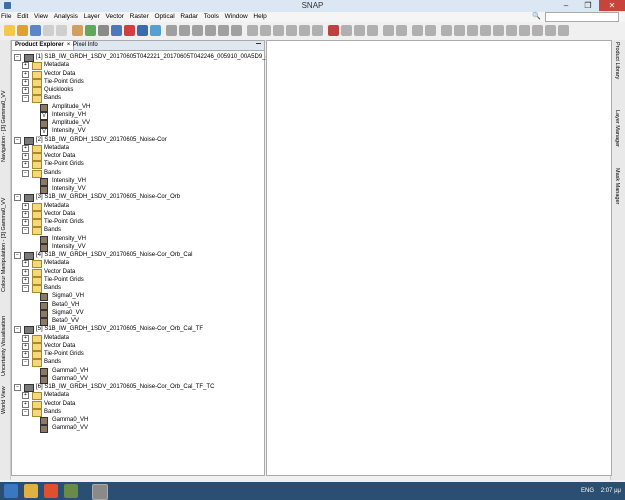 The height and width of the screenshot is (500, 625). Describe the element at coordinates (563, 30) in the screenshot. I see `magic-wand-icon` at that location.